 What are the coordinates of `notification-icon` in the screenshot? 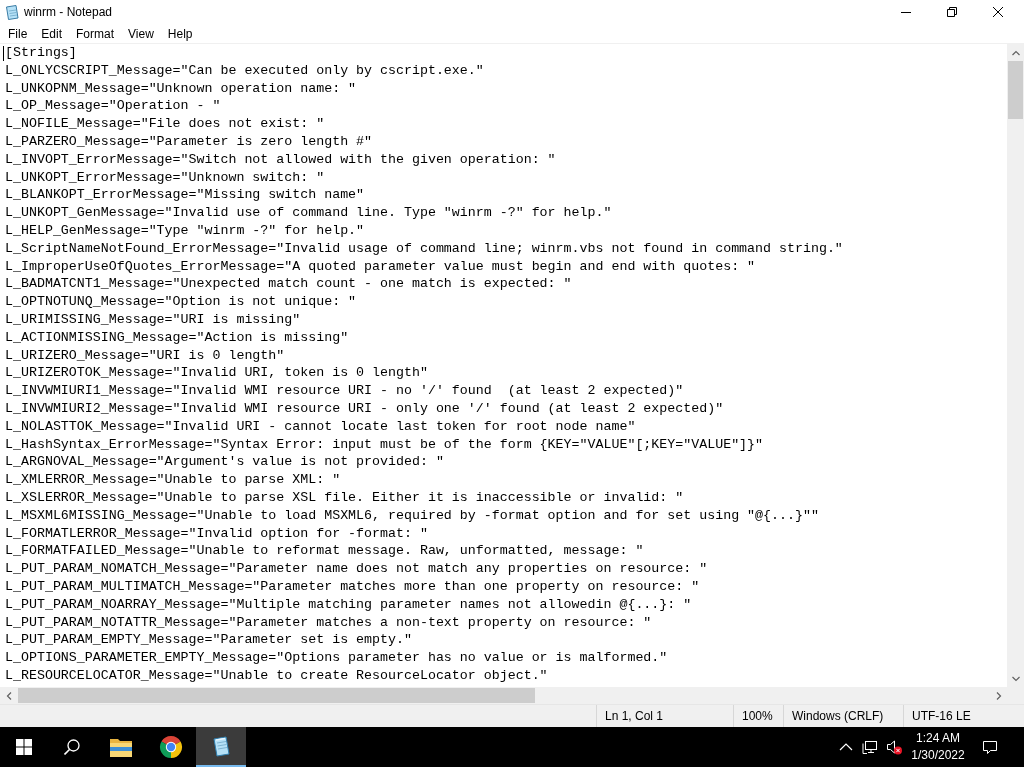 It's located at (990, 747).